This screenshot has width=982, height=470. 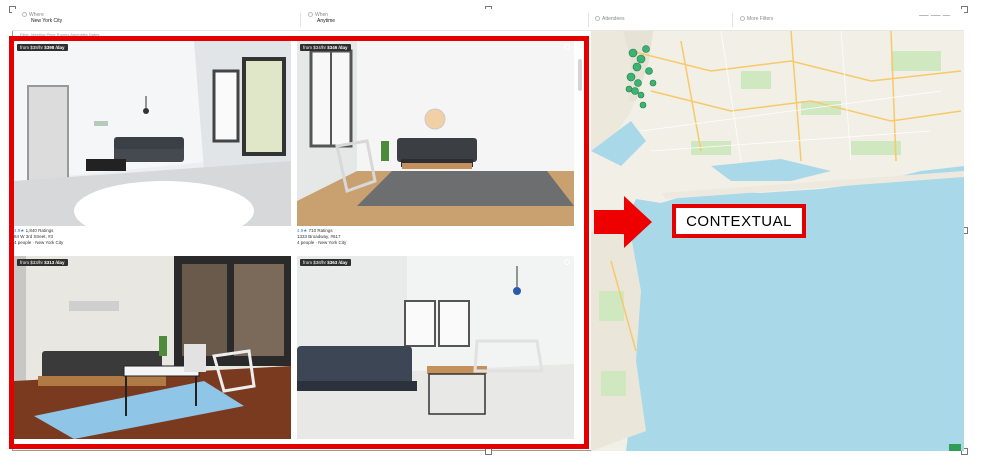 I want to click on price-hourly: from $33/hr, so click(x=32, y=262).